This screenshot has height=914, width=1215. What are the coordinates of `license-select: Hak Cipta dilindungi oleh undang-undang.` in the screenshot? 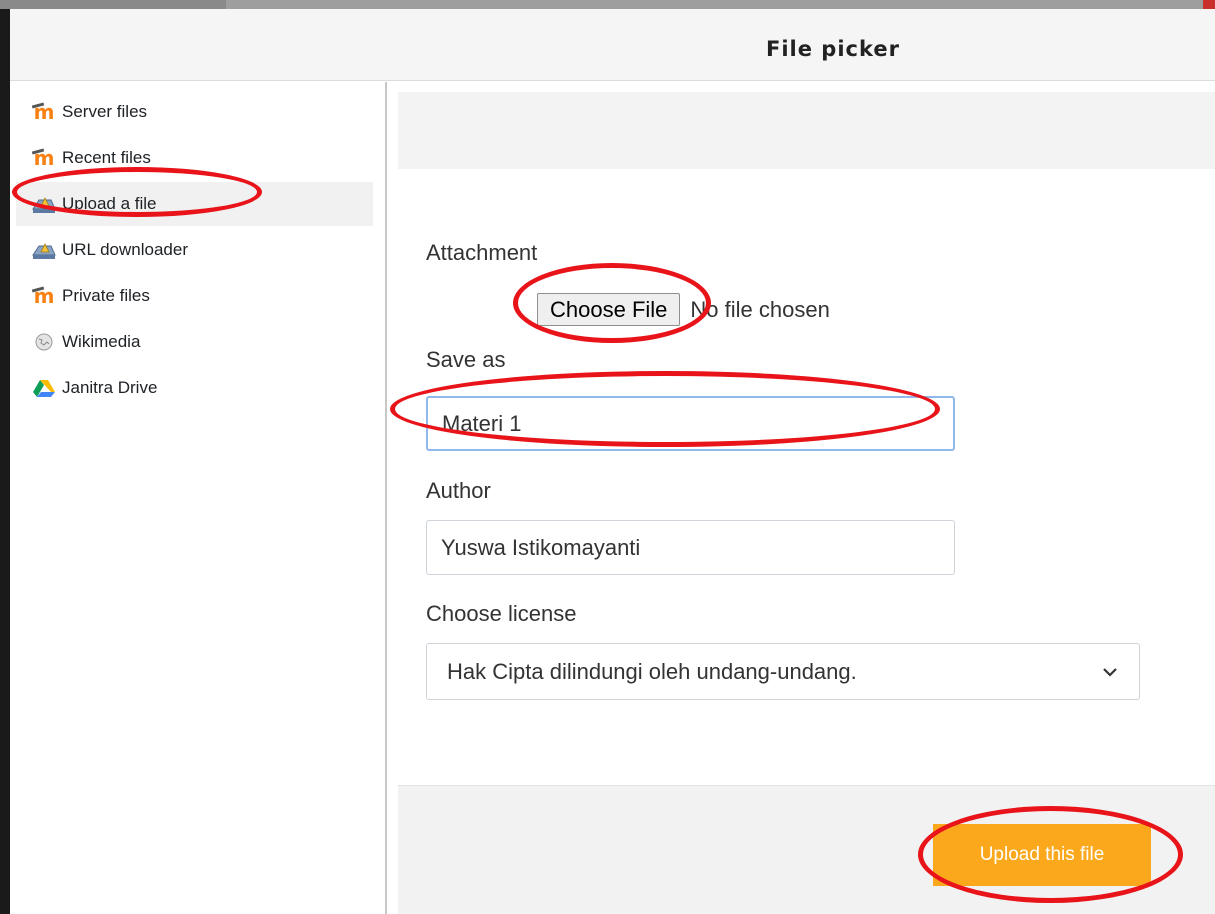 It's located at (783, 671).